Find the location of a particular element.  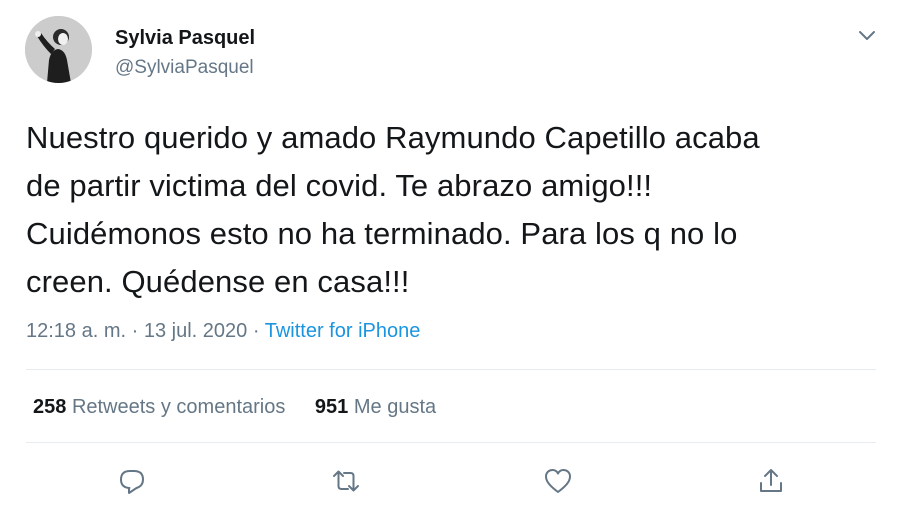

heart-icon is located at coordinates (558, 481).